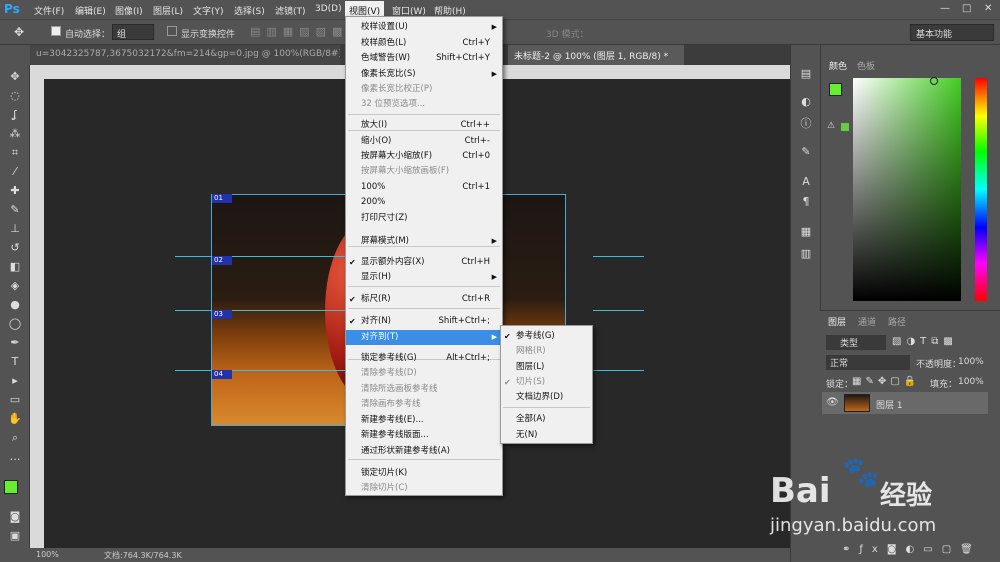 This screenshot has height=562, width=1000. What do you see at coordinates (424, 141) in the screenshot?
I see `view-menu-item: 缩小(O) Ctrl+-` at bounding box center [424, 141].